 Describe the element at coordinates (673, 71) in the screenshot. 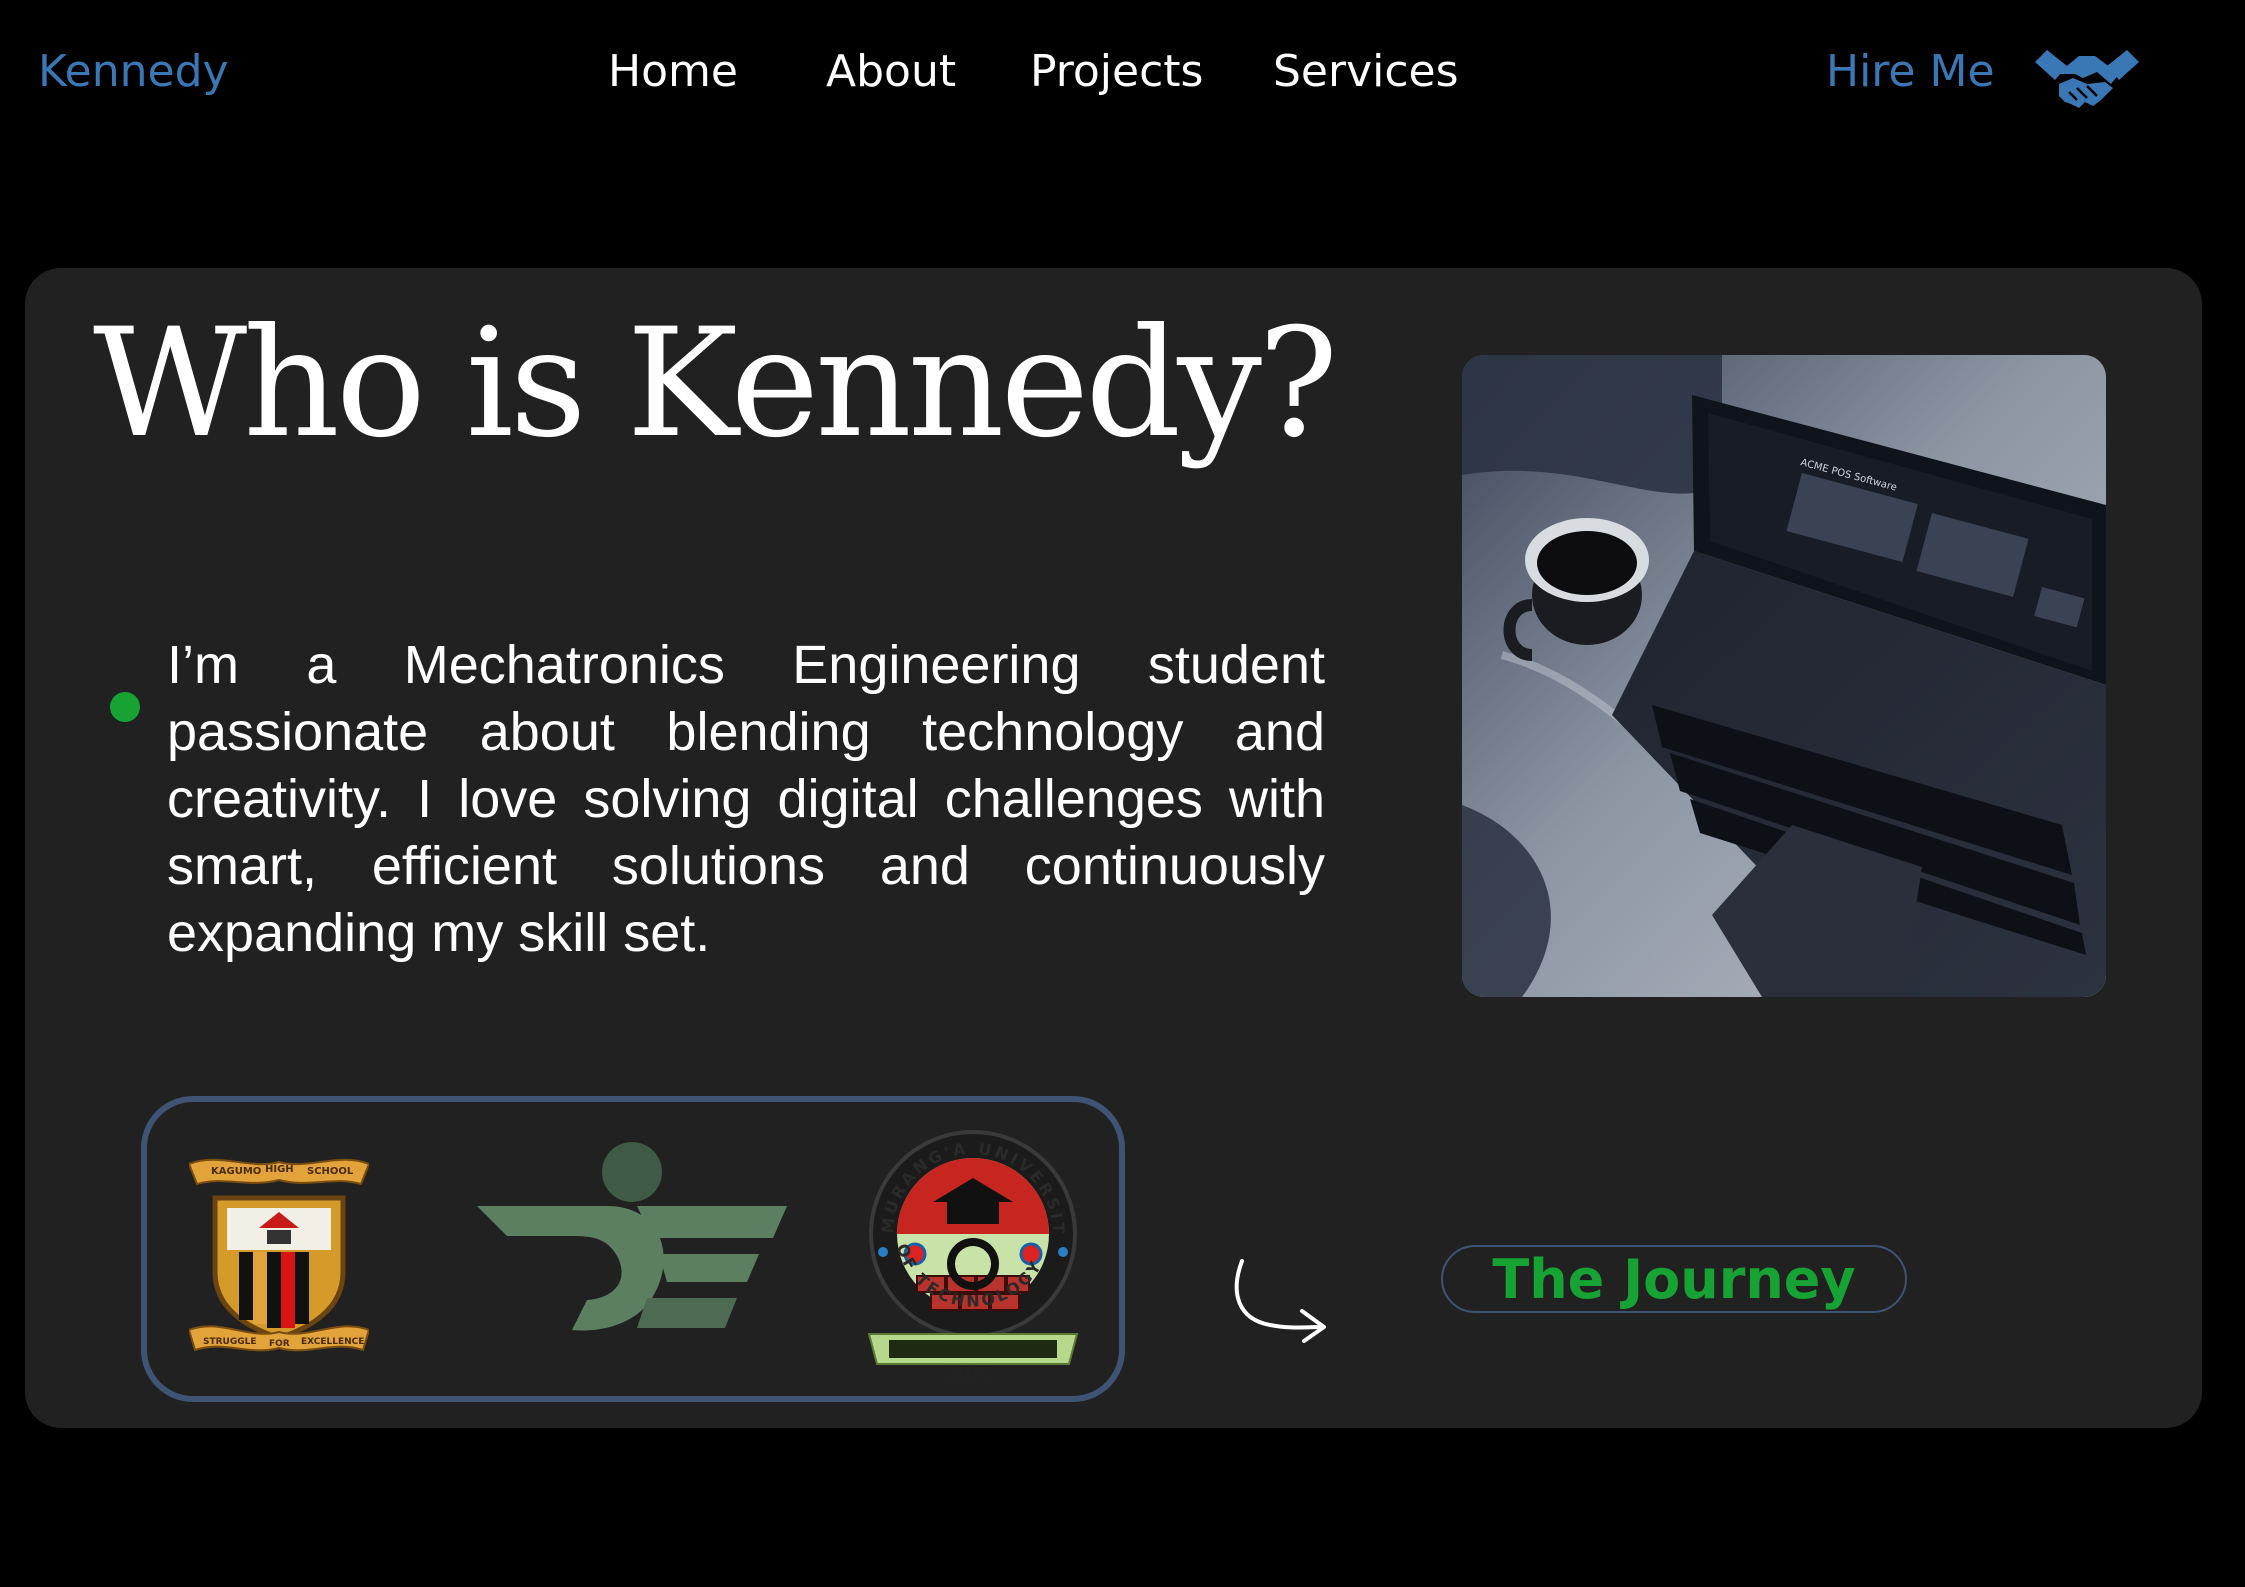

I see `nav-home: Home` at that location.